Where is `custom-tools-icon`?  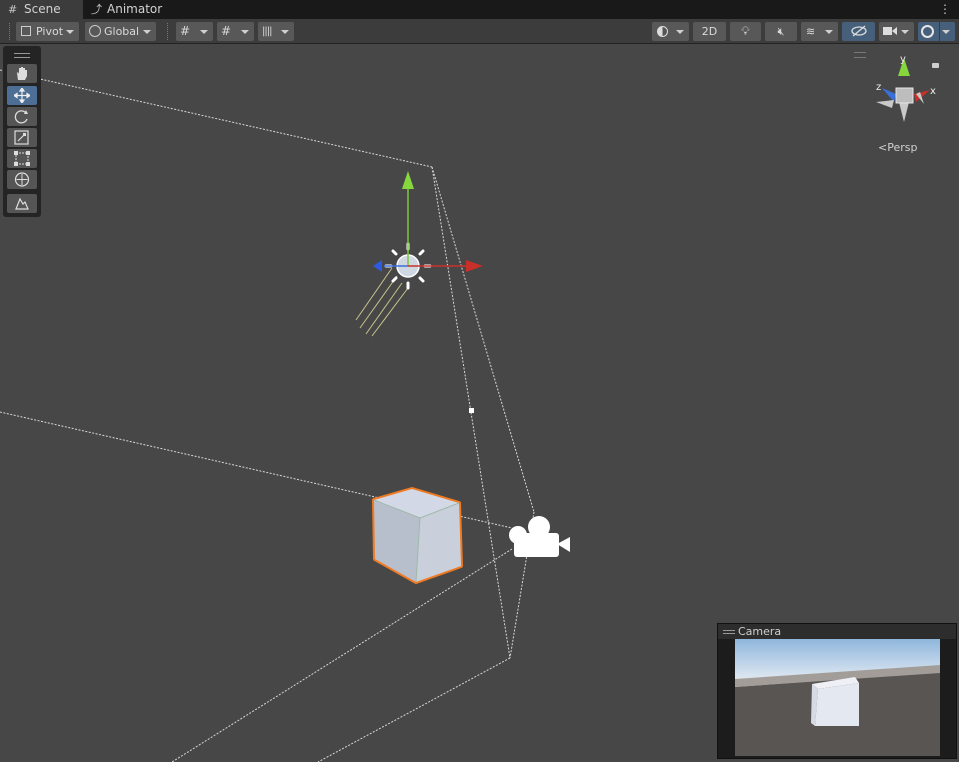 custom-tools-icon is located at coordinates (22, 203).